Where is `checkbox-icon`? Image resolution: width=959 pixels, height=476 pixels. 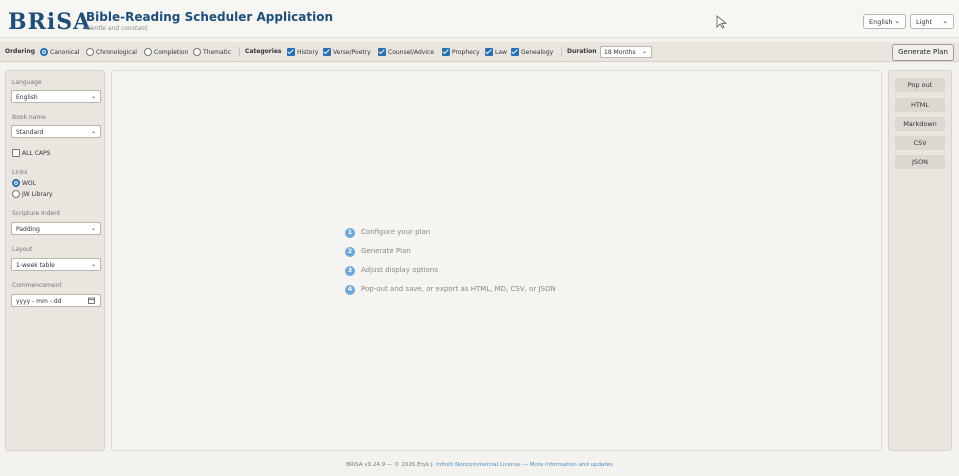
checkbox-icon is located at coordinates (16, 153).